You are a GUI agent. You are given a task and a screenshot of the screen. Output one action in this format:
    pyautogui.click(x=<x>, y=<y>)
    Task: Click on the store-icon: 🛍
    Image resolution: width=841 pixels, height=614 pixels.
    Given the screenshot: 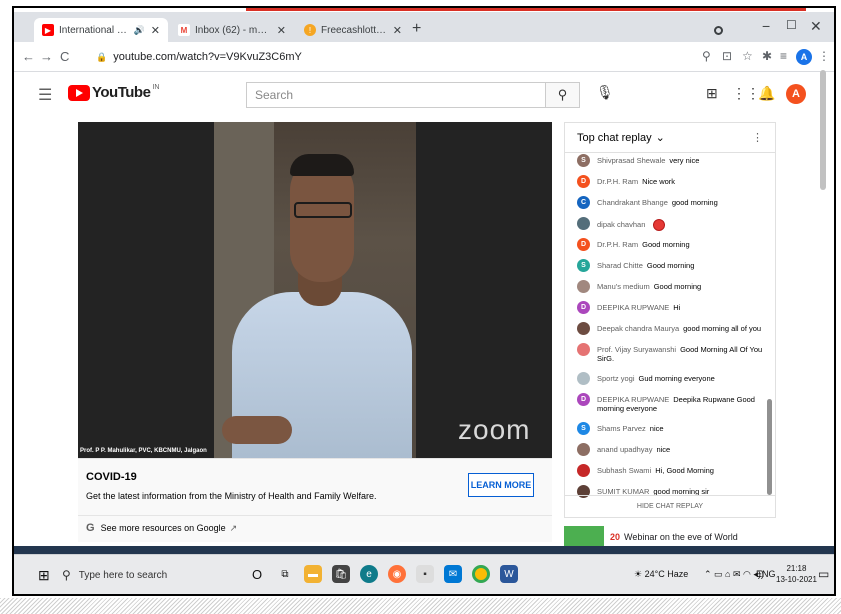 What is the action you would take?
    pyautogui.click(x=341, y=574)
    